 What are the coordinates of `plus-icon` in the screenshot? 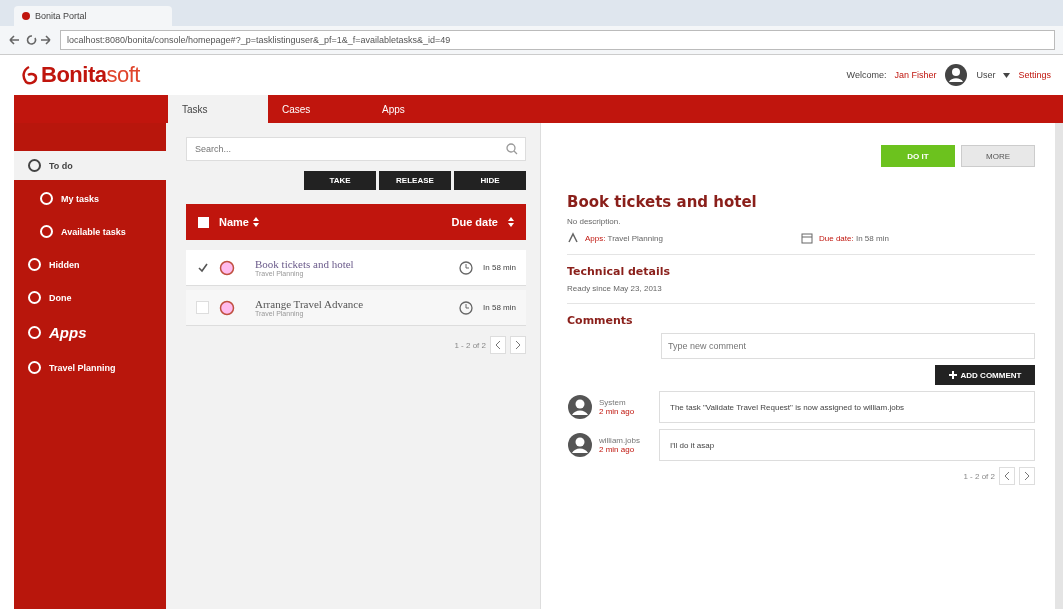 It's located at (952, 375).